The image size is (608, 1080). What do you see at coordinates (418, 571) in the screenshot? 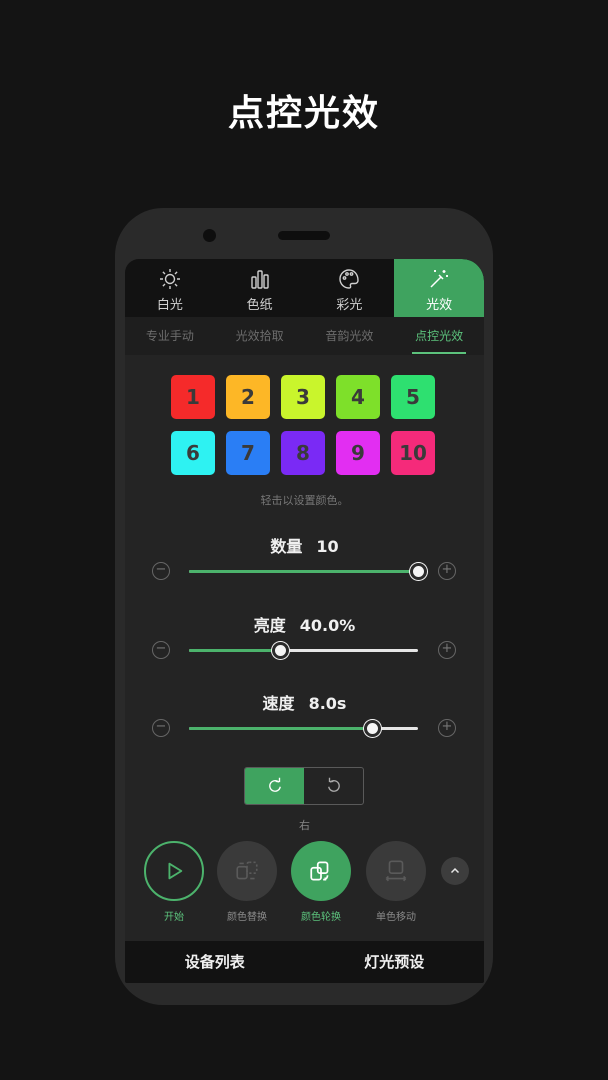
I see `count-slider-thumb` at bounding box center [418, 571].